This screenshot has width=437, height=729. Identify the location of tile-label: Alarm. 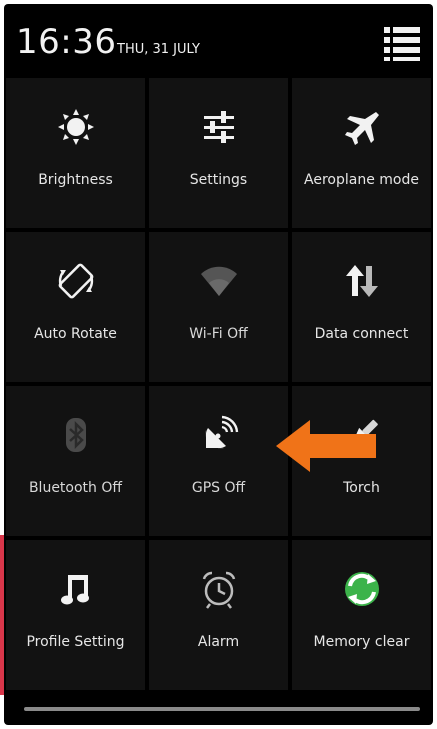
(218, 642).